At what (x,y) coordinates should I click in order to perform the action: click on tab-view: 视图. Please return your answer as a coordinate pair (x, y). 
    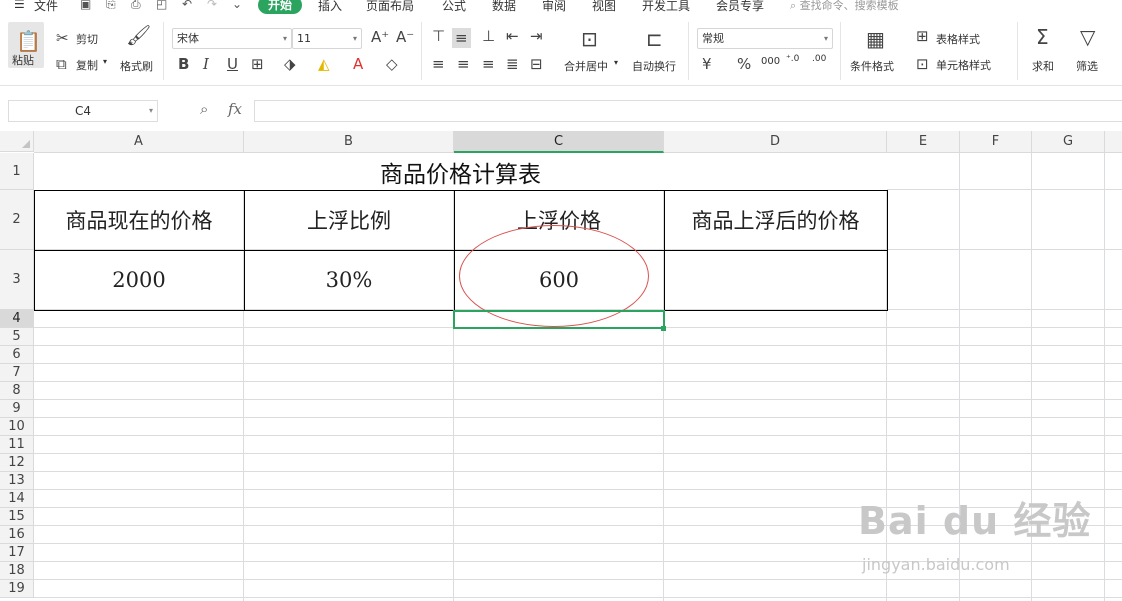
    Looking at the image, I should click on (604, 7).